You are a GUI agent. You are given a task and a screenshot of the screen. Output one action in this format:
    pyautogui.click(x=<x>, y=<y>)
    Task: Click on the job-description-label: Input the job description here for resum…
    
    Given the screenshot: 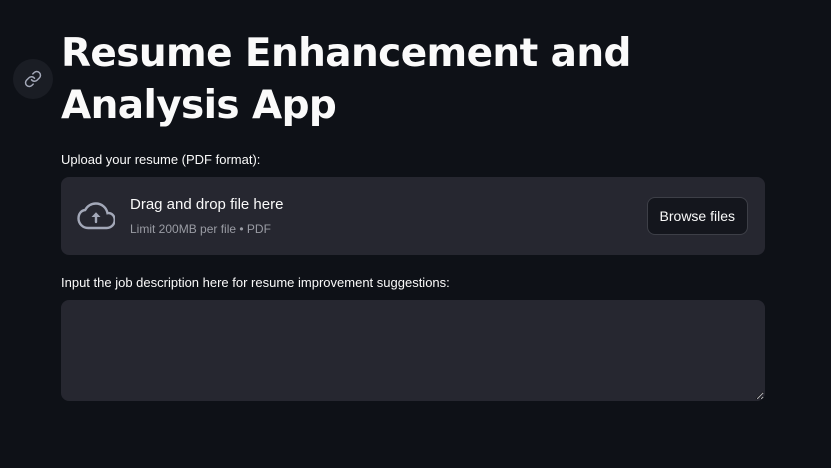 What is the action you would take?
    pyautogui.click(x=255, y=282)
    